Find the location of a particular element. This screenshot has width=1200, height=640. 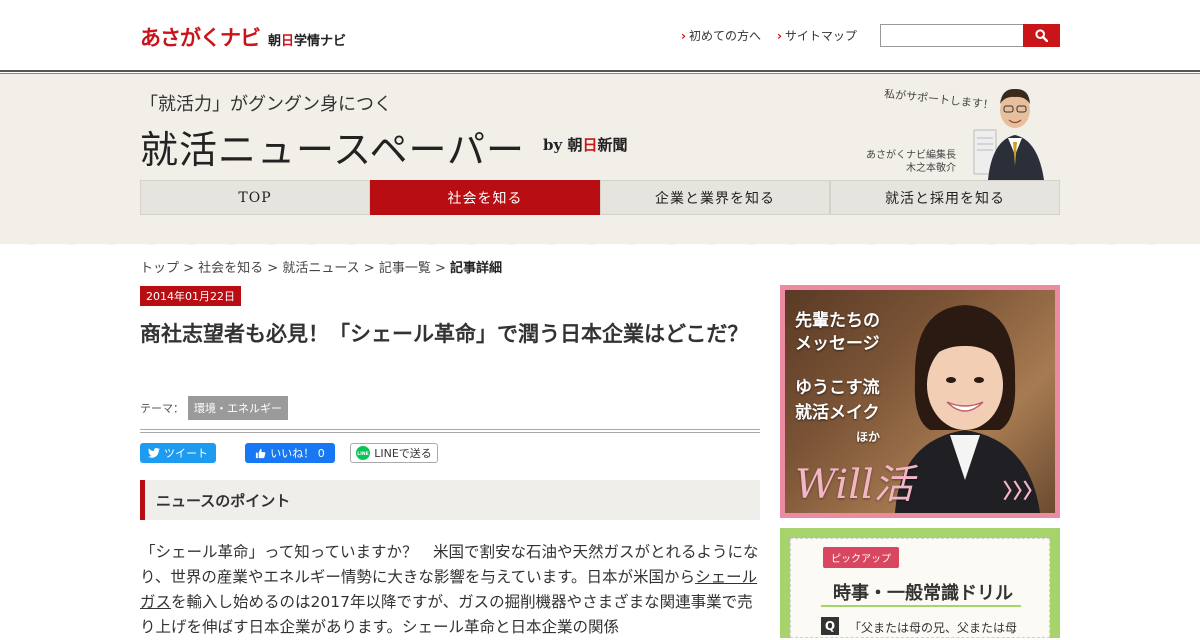

search-icon is located at coordinates (1041, 35).